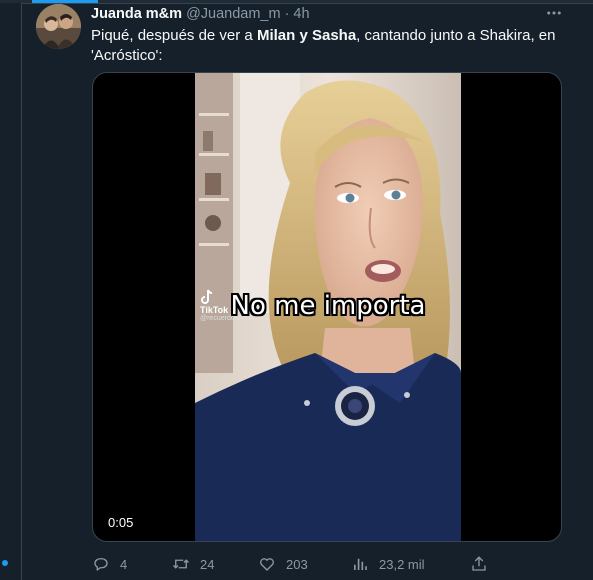 The width and height of the screenshot is (593, 580). Describe the element at coordinates (307, 3) in the screenshot. I see `tweet-divider` at that location.